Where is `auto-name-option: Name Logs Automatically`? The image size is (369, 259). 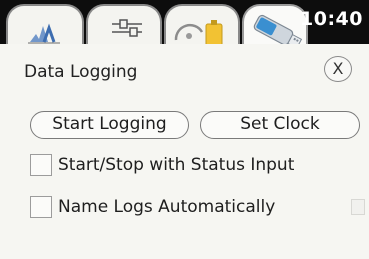
auto-name-option: Name Logs Automatically is located at coordinates (180, 209).